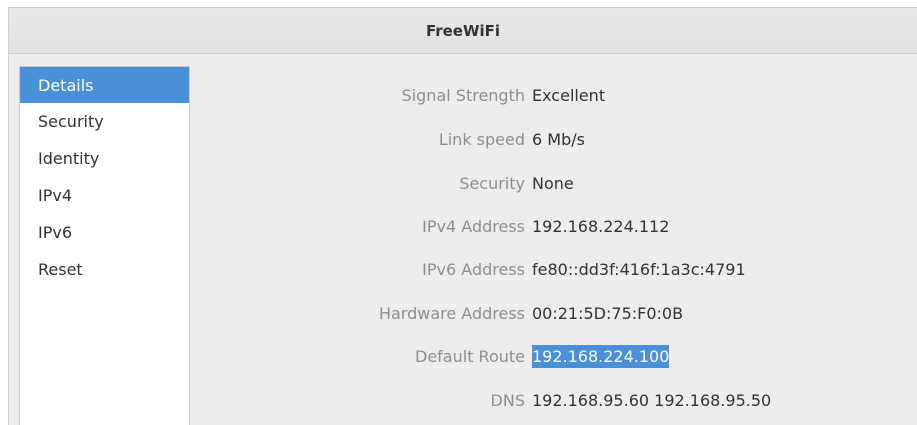  I want to click on detail-label: Link speed, so click(481, 139).